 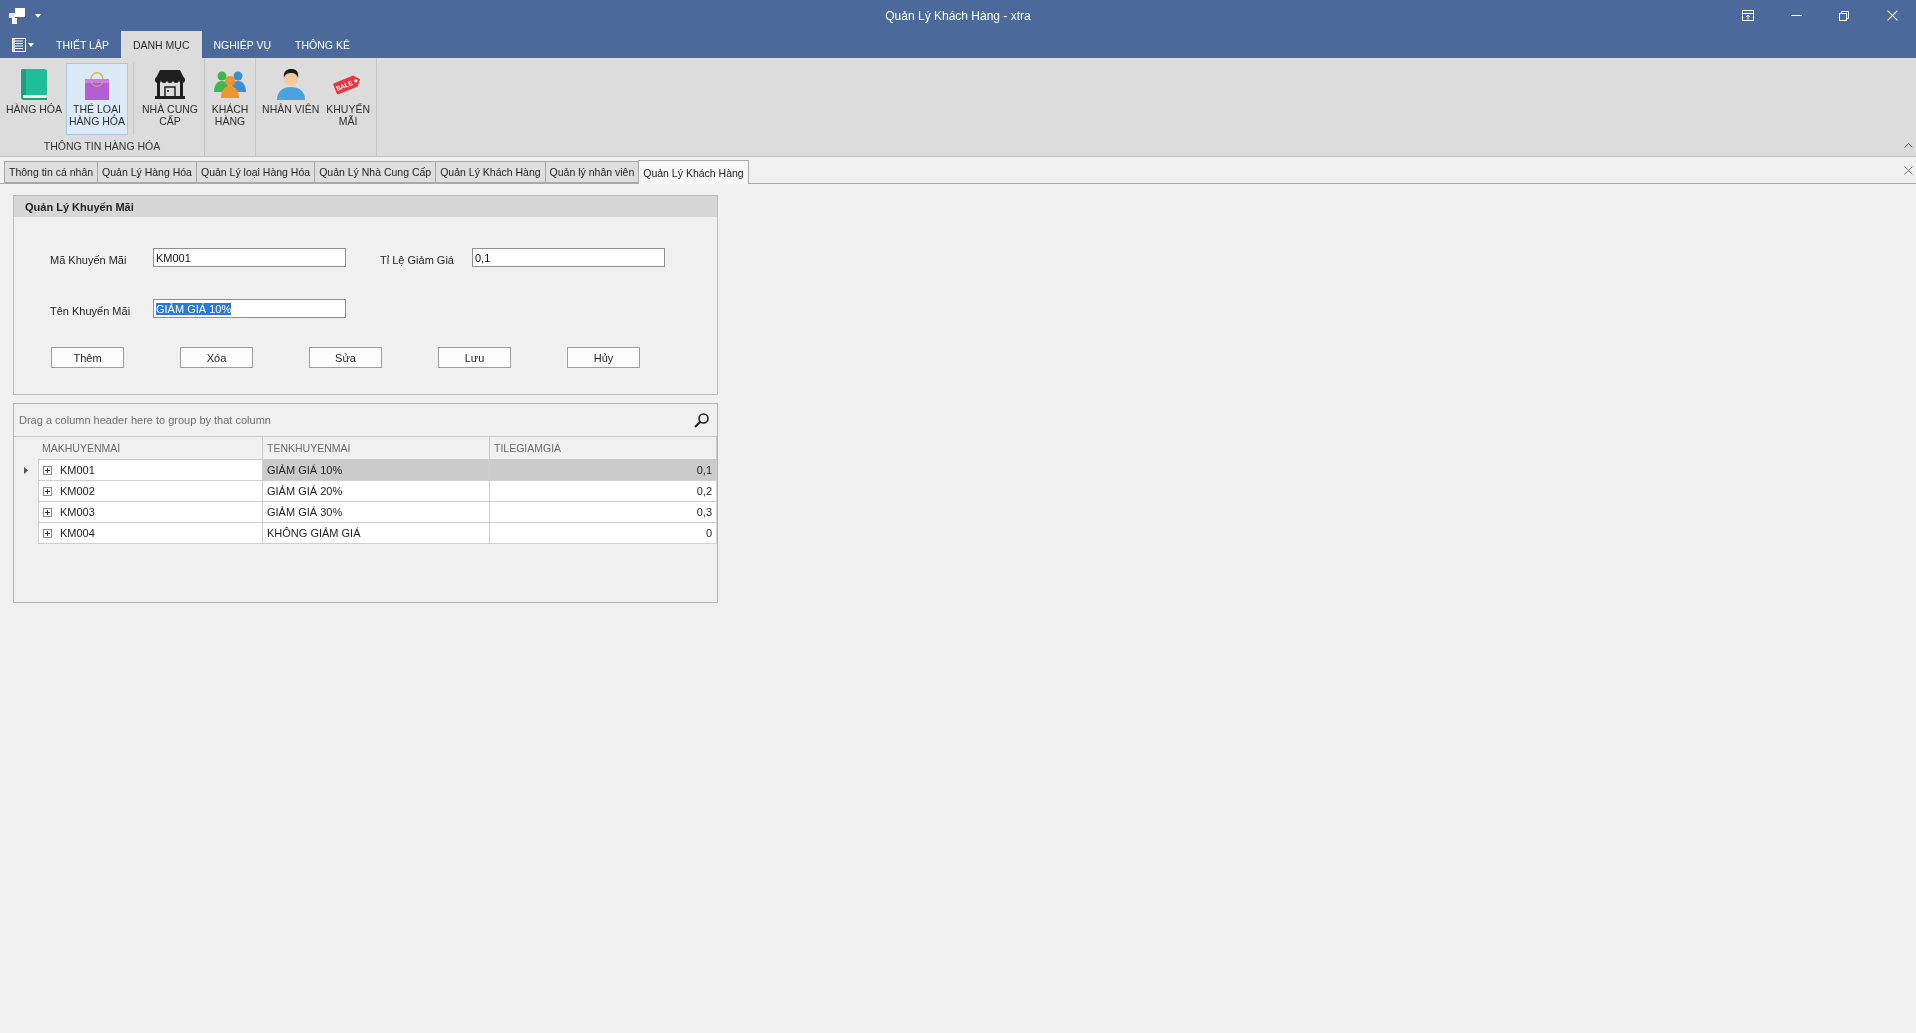 What do you see at coordinates (603, 448) in the screenshot?
I see `column-header: TILEGIAMGIA` at bounding box center [603, 448].